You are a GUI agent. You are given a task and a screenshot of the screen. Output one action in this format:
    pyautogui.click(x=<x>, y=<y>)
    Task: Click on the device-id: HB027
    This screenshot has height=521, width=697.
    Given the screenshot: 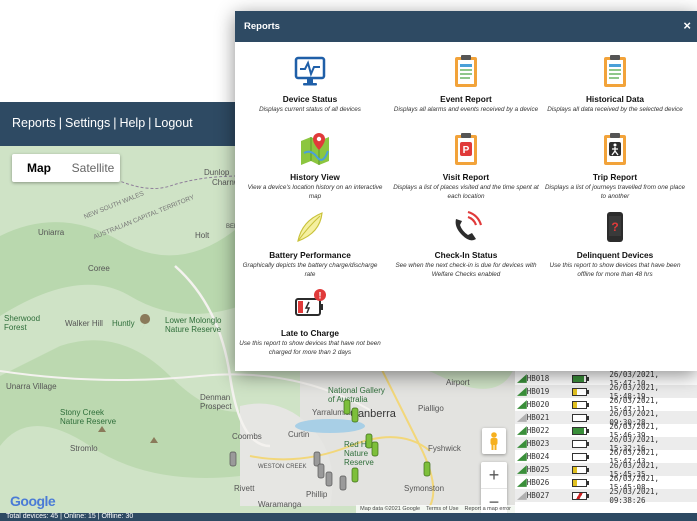 What is the action you would take?
    pyautogui.click(x=538, y=495)
    